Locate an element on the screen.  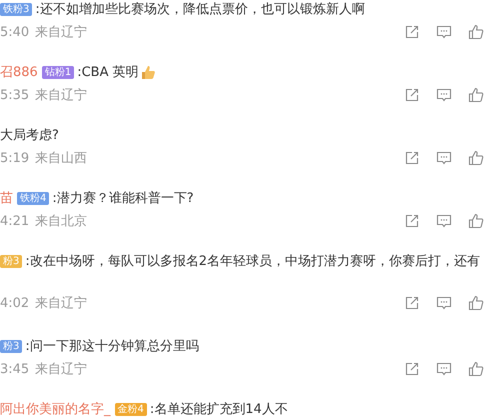
comment-time: 4:21 is located at coordinates (15, 221).